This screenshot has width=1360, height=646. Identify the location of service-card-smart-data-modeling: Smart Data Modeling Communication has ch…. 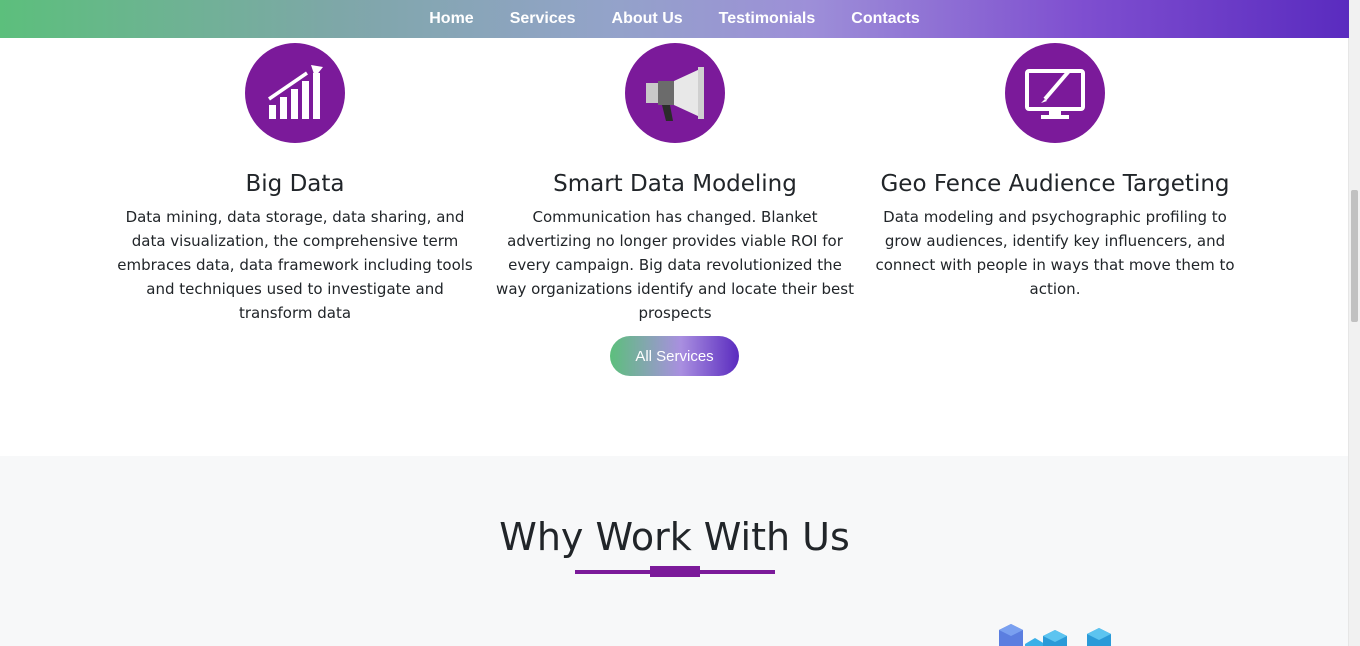
(675, 184).